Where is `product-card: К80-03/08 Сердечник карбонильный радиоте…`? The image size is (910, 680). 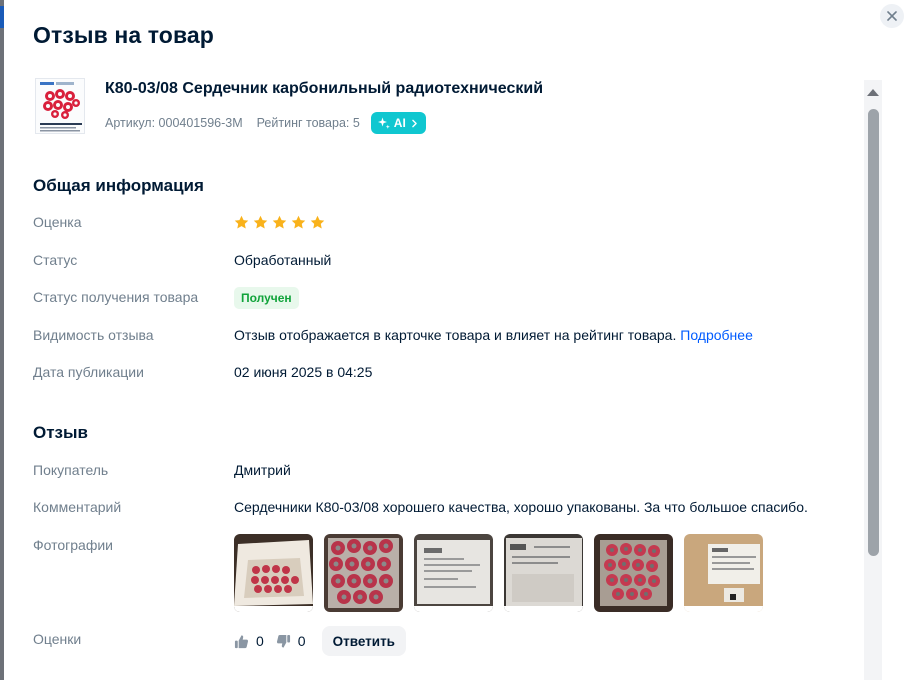
product-card: К80-03/08 Сердечник карбонильный радиоте… is located at coordinates (435, 108).